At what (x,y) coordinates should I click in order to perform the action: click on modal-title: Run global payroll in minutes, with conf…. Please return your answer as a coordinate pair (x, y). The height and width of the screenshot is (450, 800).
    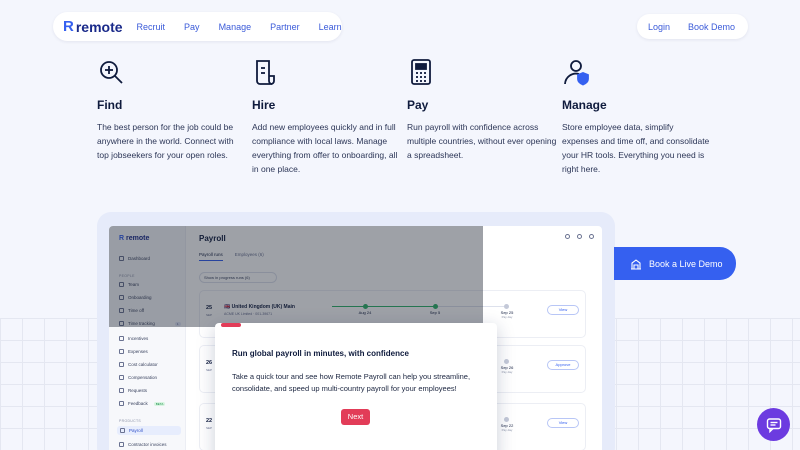
    Looking at the image, I should click on (320, 353).